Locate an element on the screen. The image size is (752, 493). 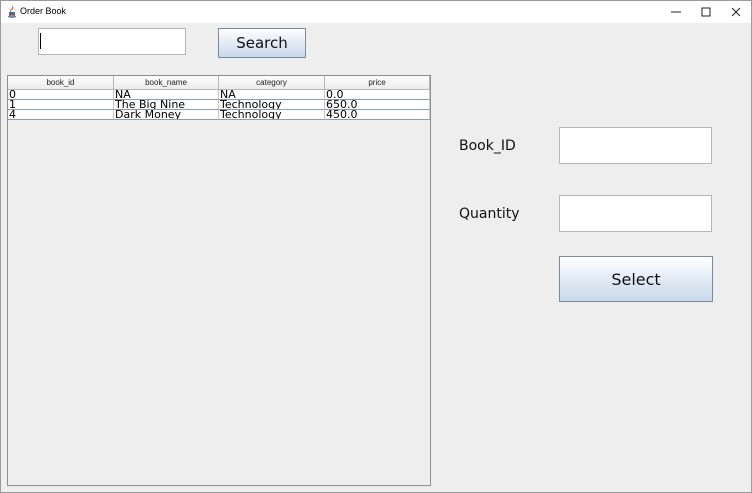
search-button: Search is located at coordinates (262, 43).